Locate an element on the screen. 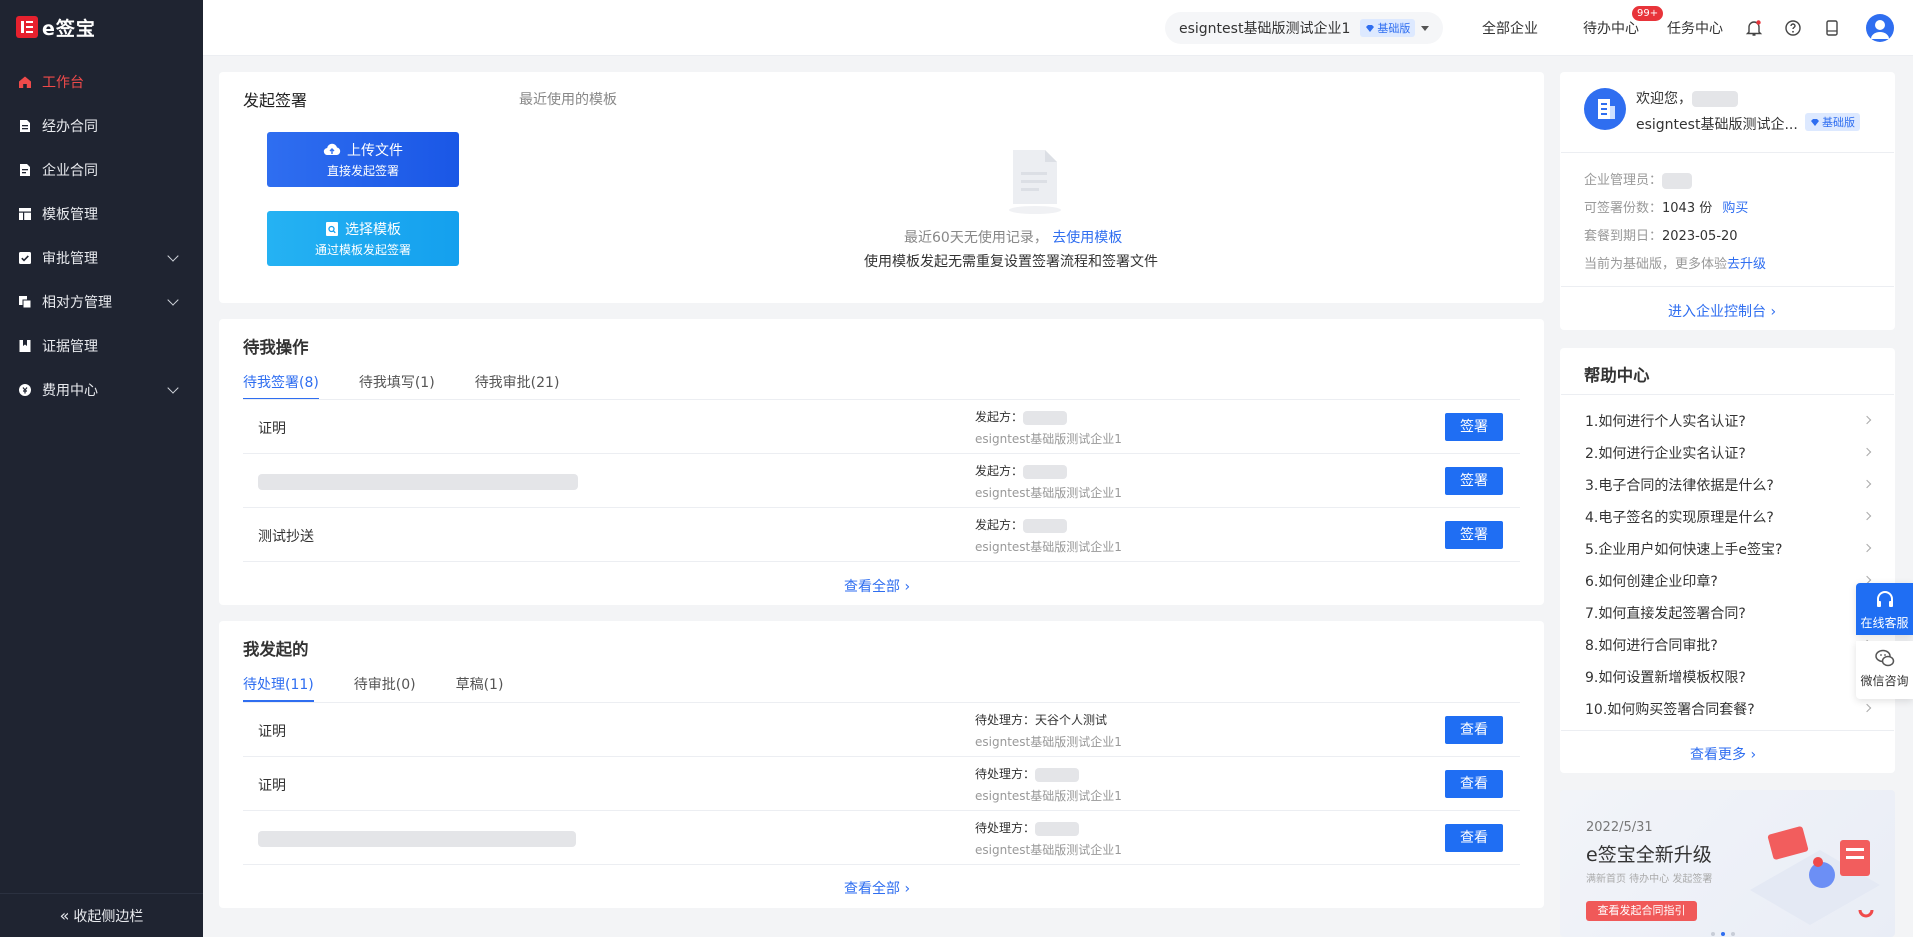 The width and height of the screenshot is (1913, 937). coin-icon is located at coordinates (25, 390).